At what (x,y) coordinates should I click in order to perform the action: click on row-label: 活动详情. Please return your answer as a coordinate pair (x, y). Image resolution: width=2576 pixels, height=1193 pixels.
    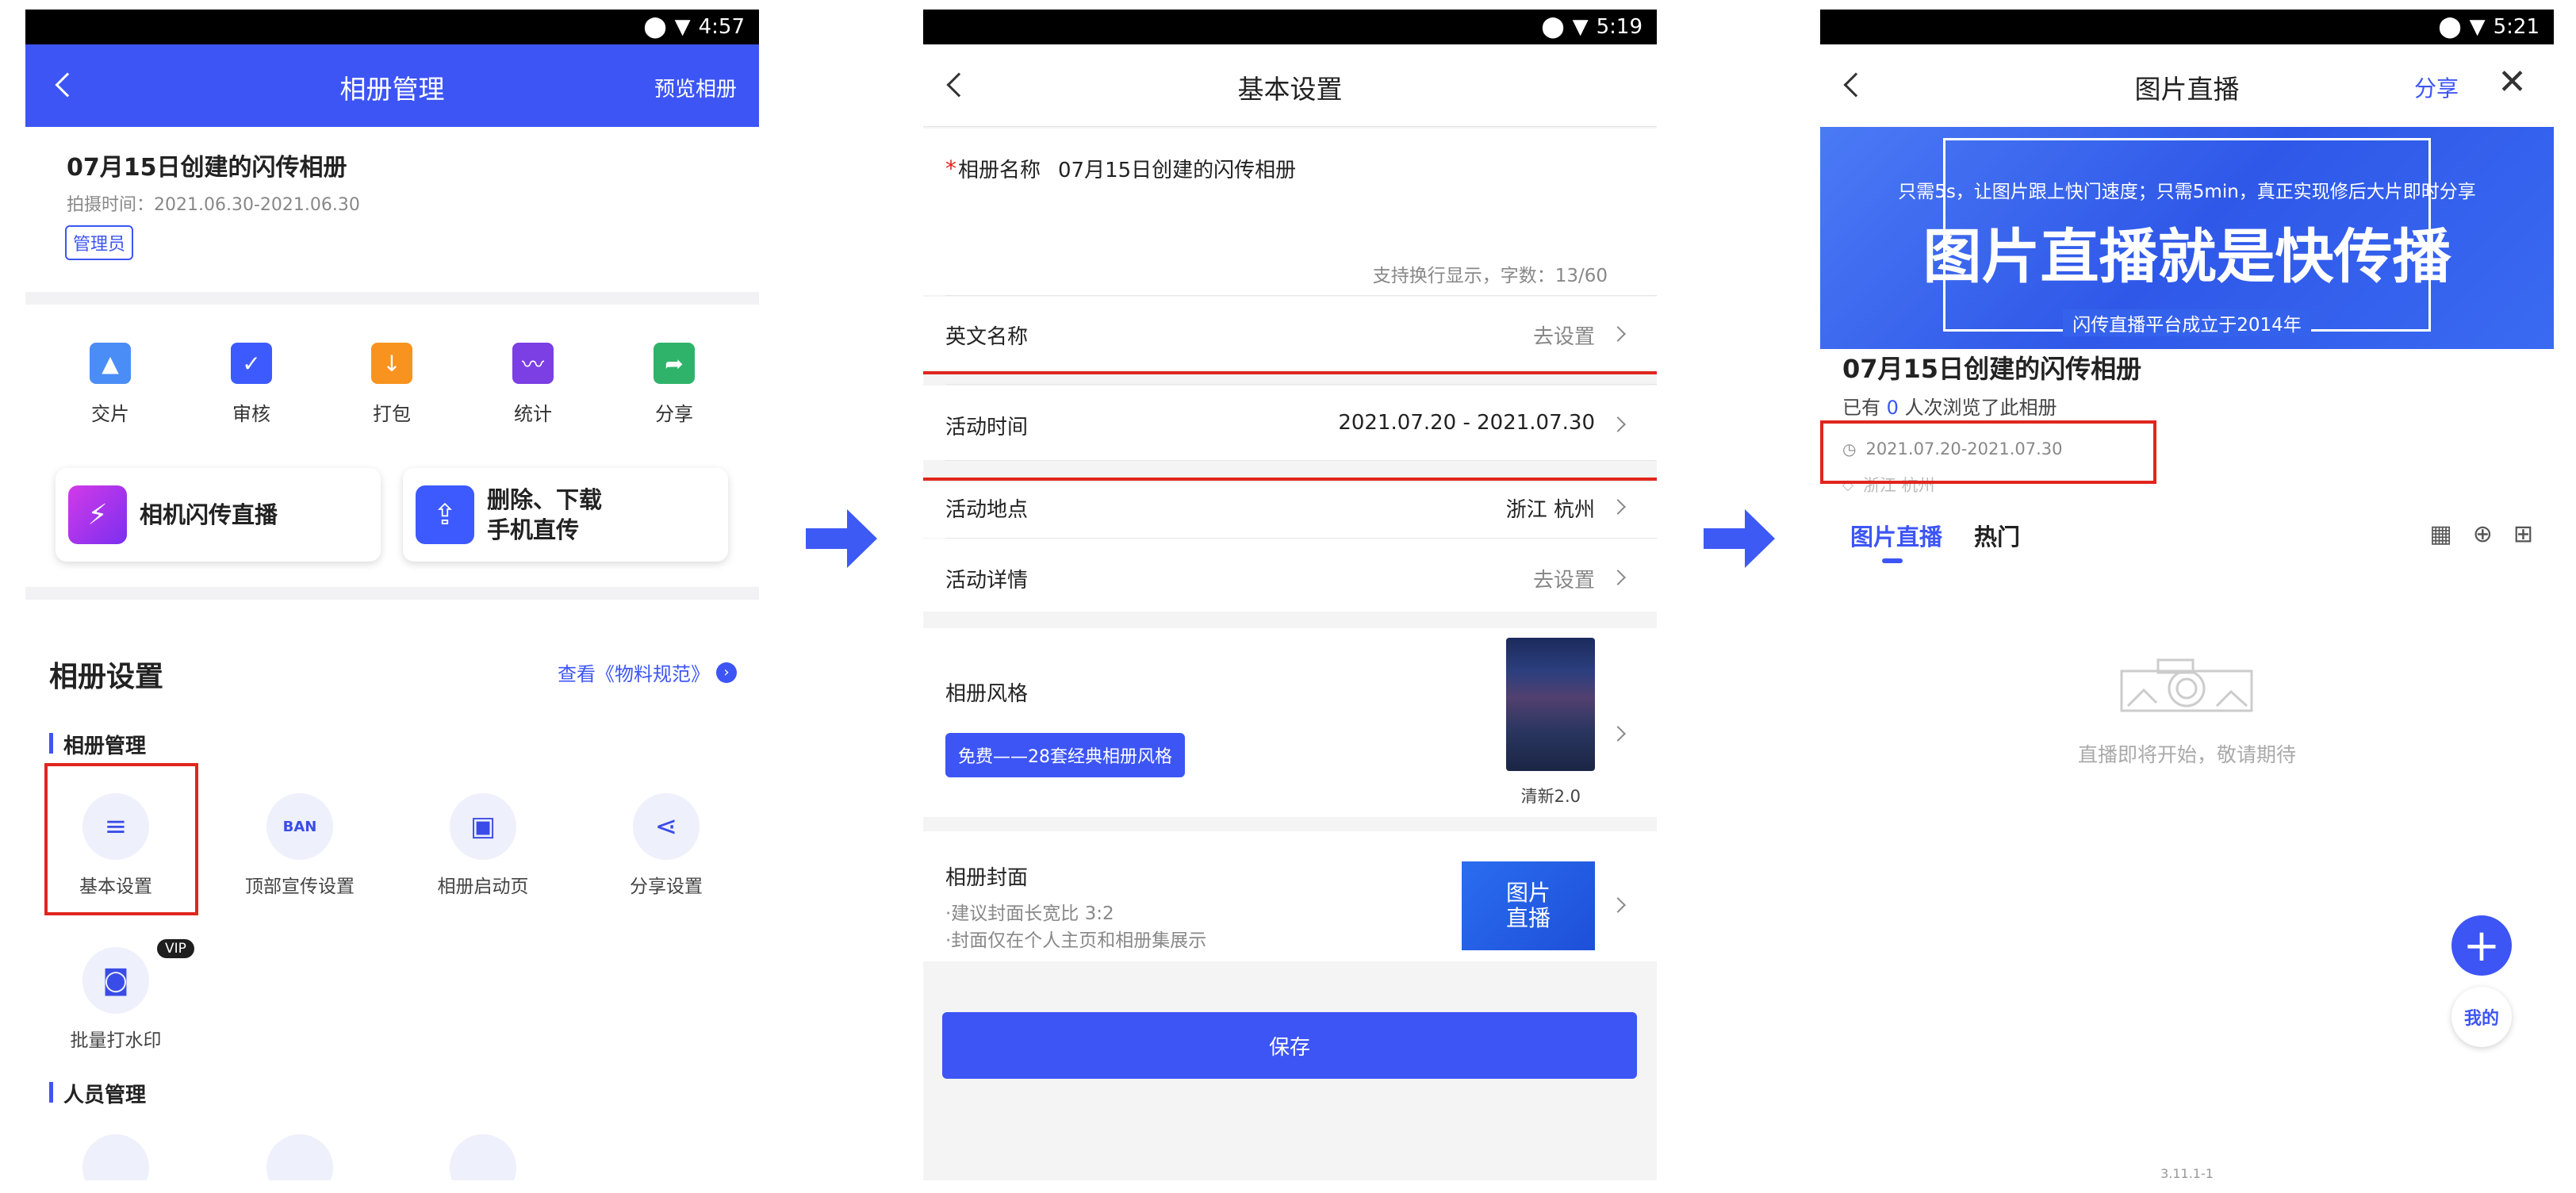
    Looking at the image, I should click on (987, 581).